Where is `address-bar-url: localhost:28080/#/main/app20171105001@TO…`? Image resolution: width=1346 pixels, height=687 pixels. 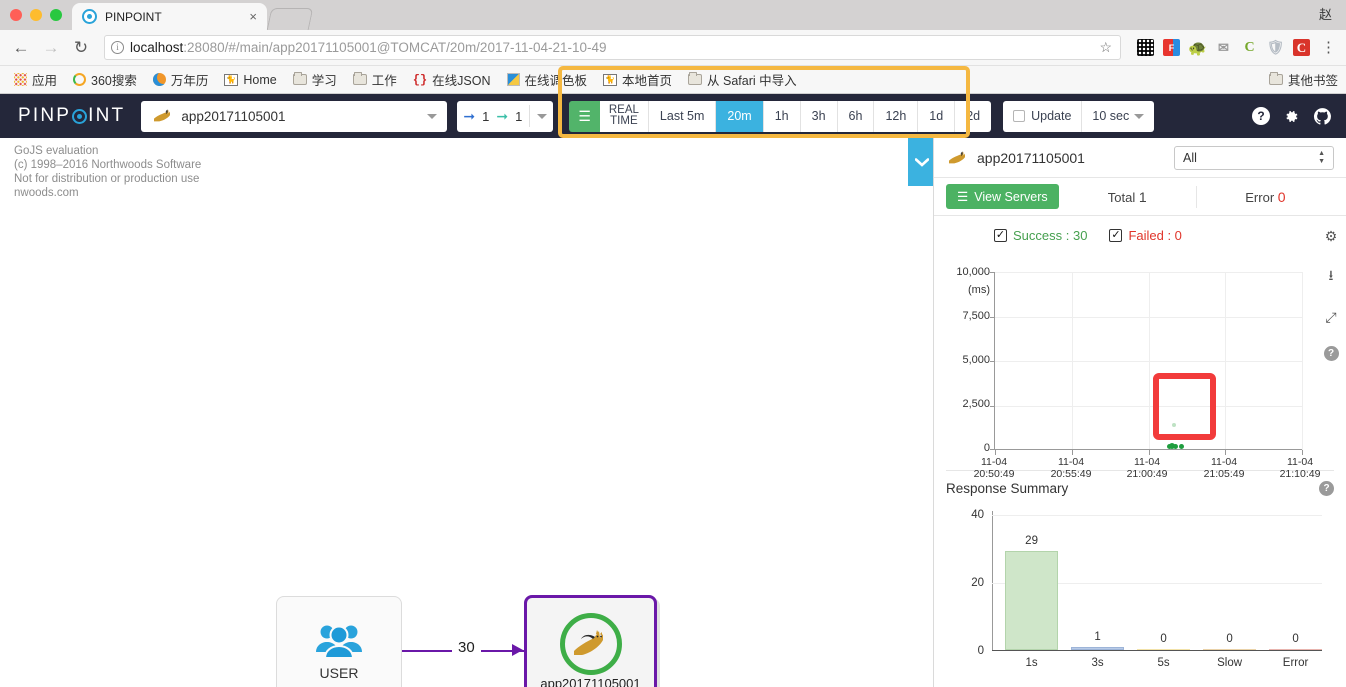 address-bar-url: localhost:28080/#/main/app20171105001@TO… is located at coordinates (368, 47).